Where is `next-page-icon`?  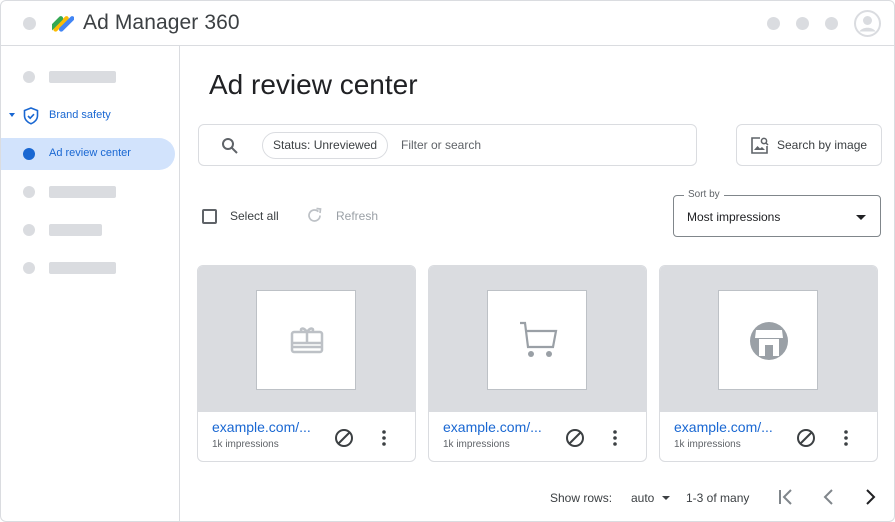
next-page-icon is located at coordinates (871, 497).